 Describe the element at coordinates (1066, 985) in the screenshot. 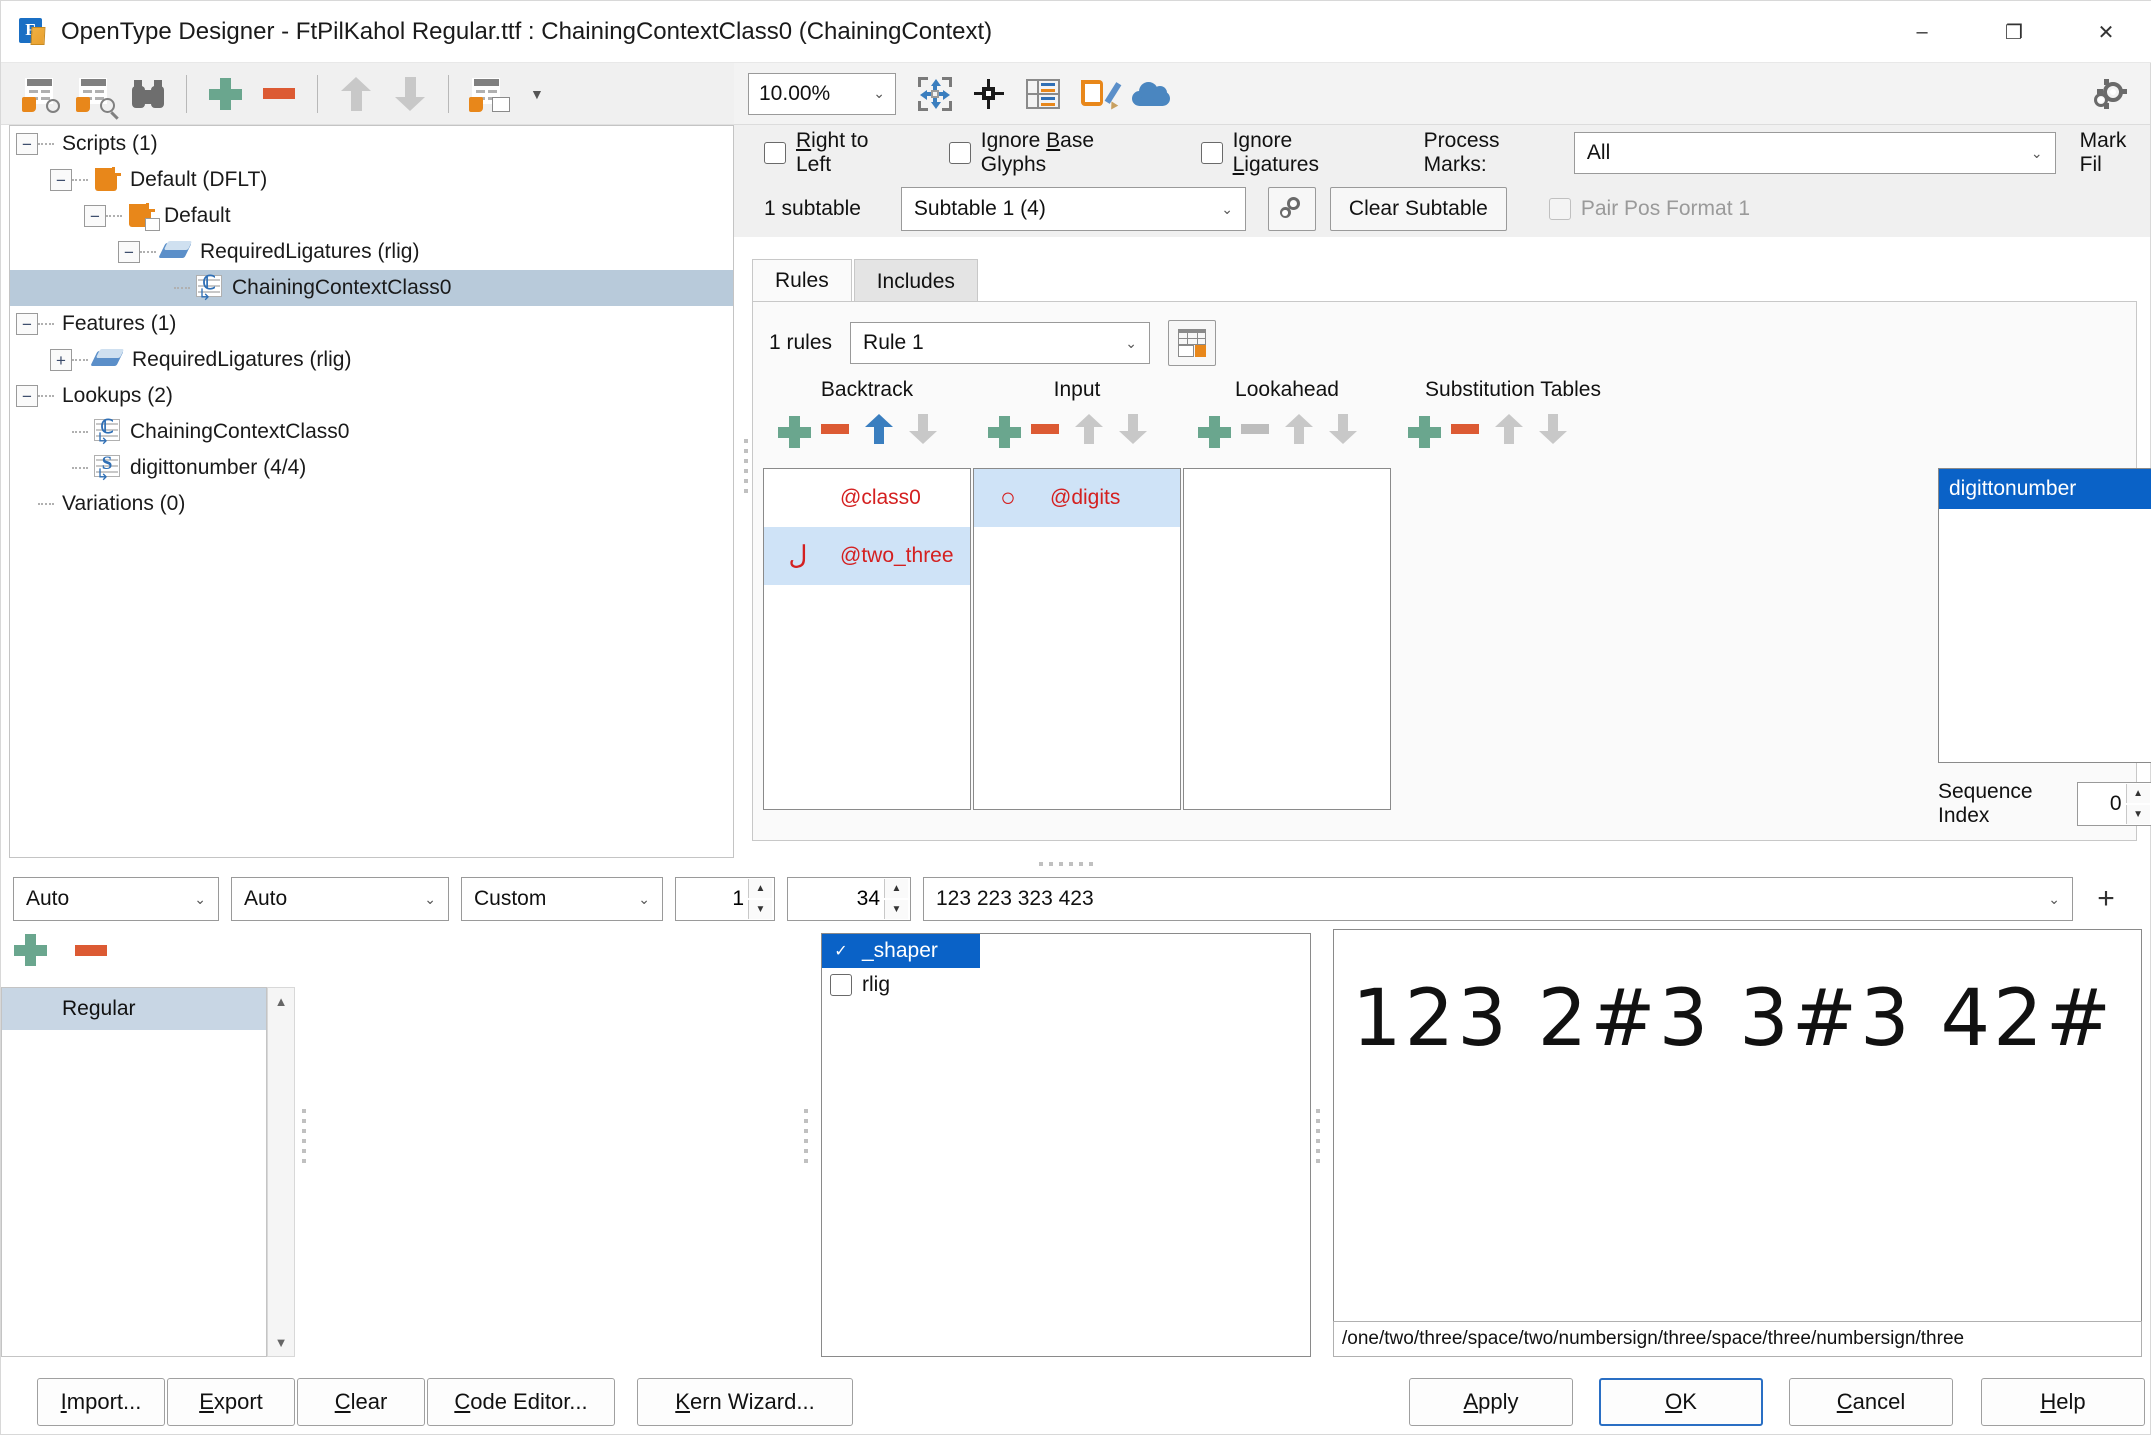

I see `feature-item: rlig` at that location.